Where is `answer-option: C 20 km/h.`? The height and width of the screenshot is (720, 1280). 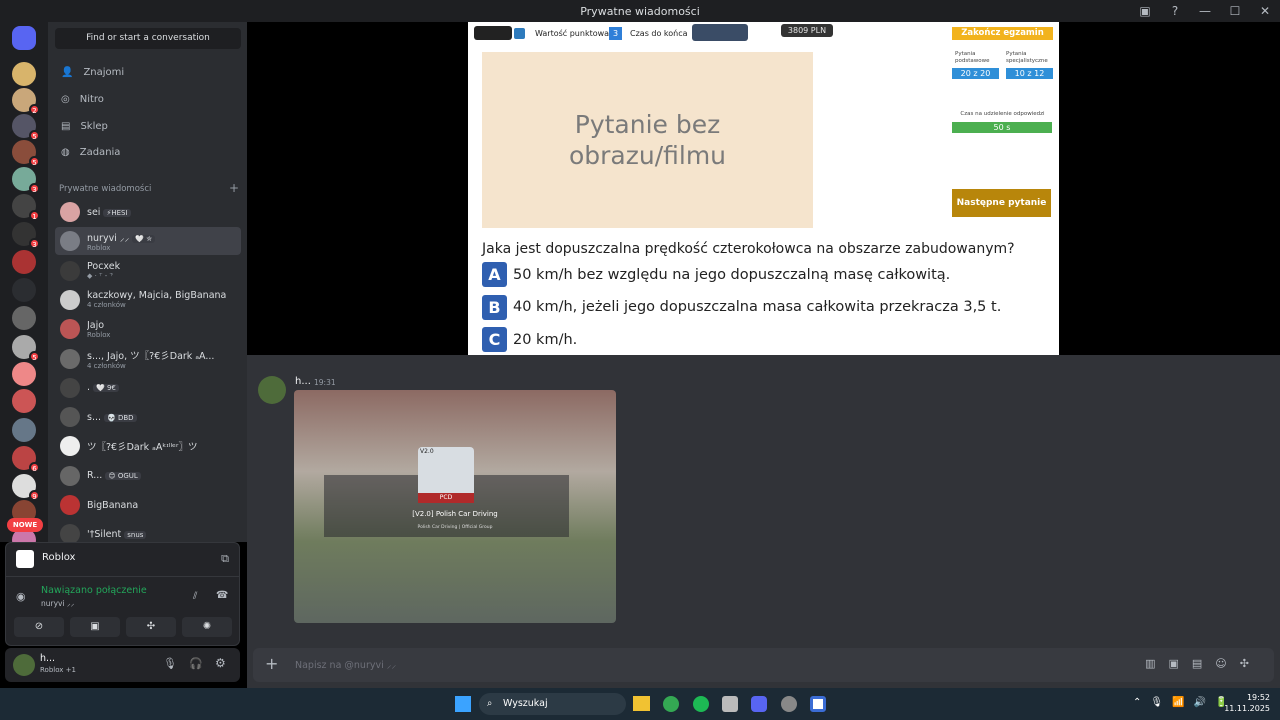
answer-option: C 20 km/h. is located at coordinates (529, 339).